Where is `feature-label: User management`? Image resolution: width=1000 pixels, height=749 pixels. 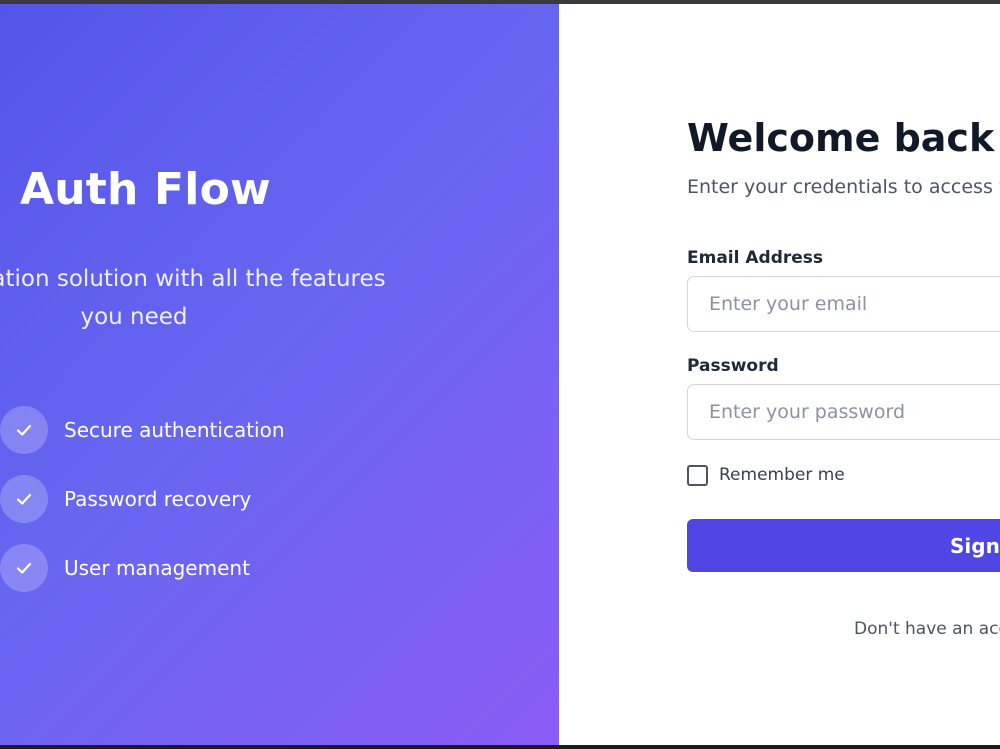 feature-label: User management is located at coordinates (157, 568).